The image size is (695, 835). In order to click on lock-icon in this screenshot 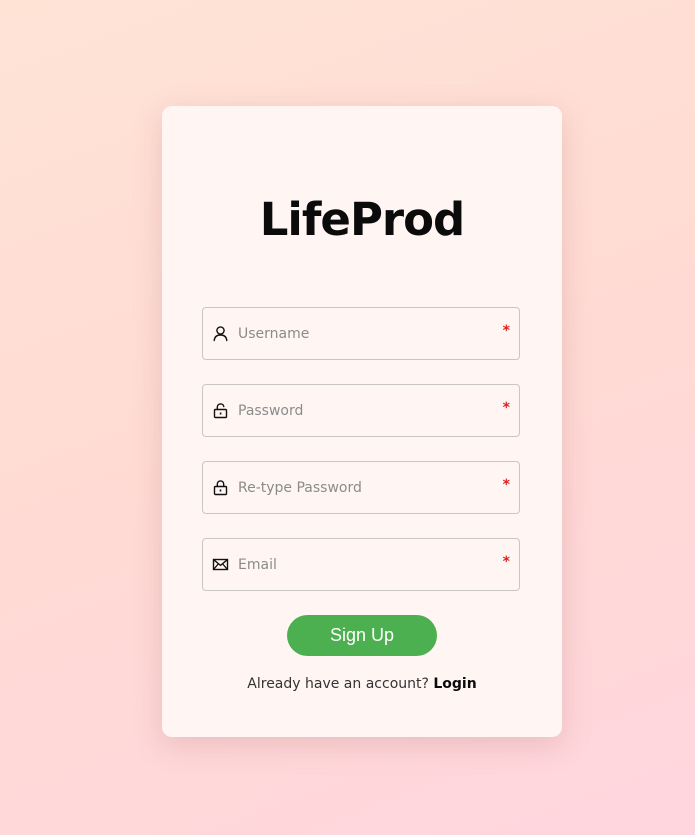, I will do `click(220, 487)`.